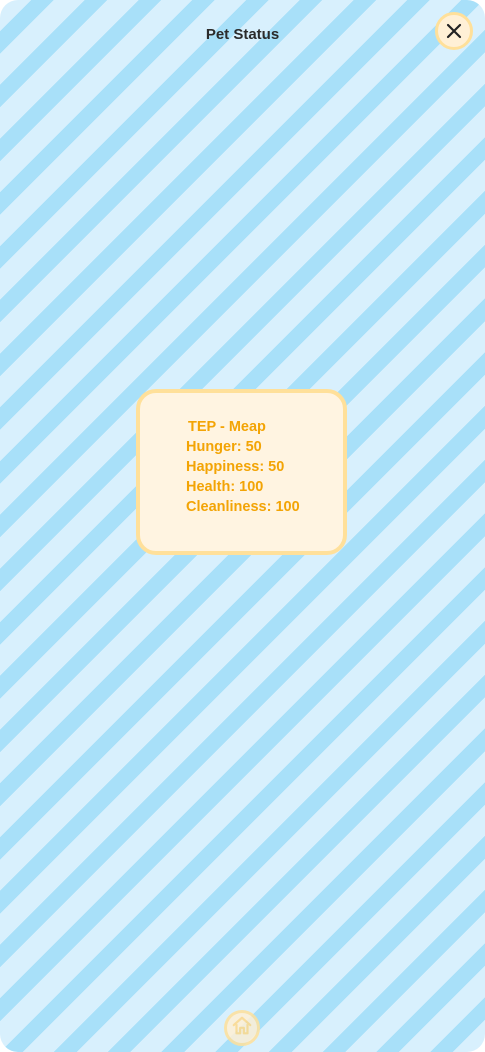 This screenshot has height=1052, width=485. Describe the element at coordinates (242, 34) in the screenshot. I see `page-title: Pet Status` at that location.